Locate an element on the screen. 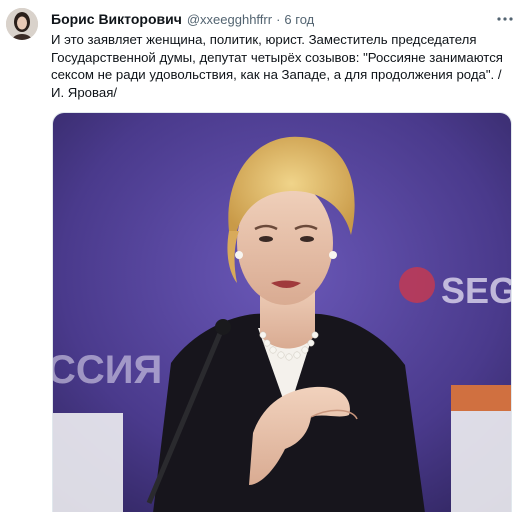  author-name: Борис Викторович is located at coordinates (116, 19).